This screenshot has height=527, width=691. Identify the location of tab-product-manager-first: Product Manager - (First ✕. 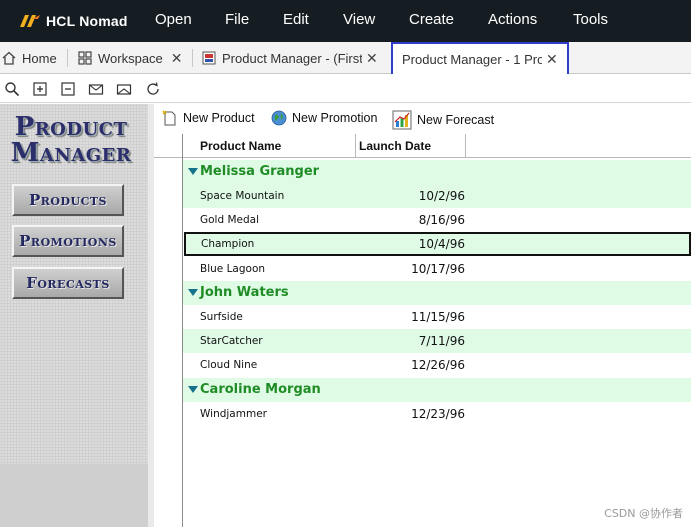
(296, 58).